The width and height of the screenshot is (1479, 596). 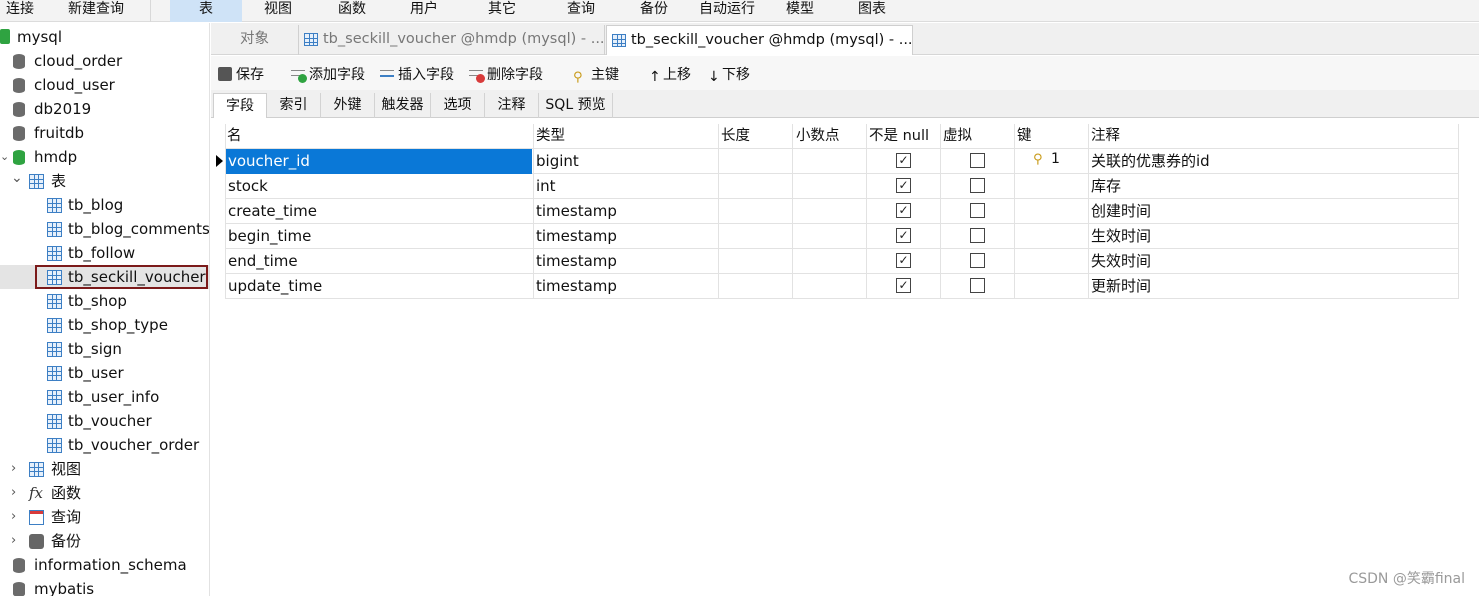 What do you see at coordinates (104, 445) in the screenshot?
I see `tree-table-tb-voucher-order: tb_voucher_order` at bounding box center [104, 445].